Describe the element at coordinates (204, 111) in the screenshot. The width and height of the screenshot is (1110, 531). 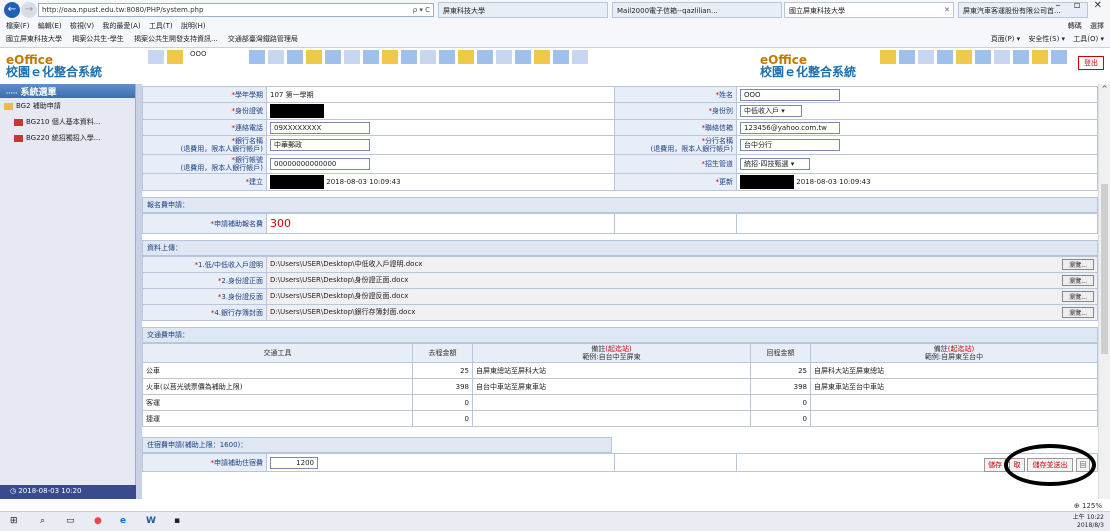
I see `label-id: *身份證號` at that location.